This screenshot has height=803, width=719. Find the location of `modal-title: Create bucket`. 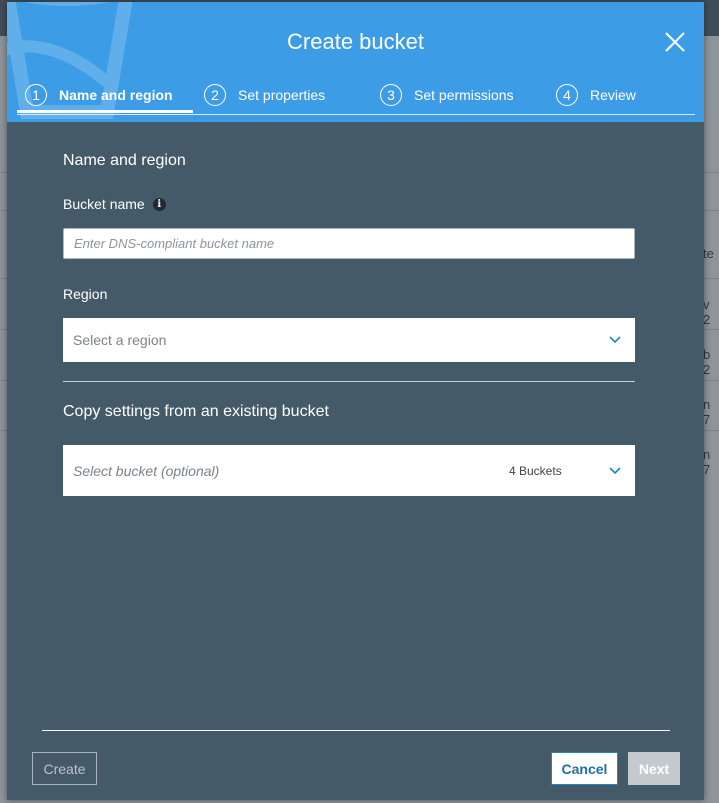

modal-title: Create bucket is located at coordinates (355, 41).